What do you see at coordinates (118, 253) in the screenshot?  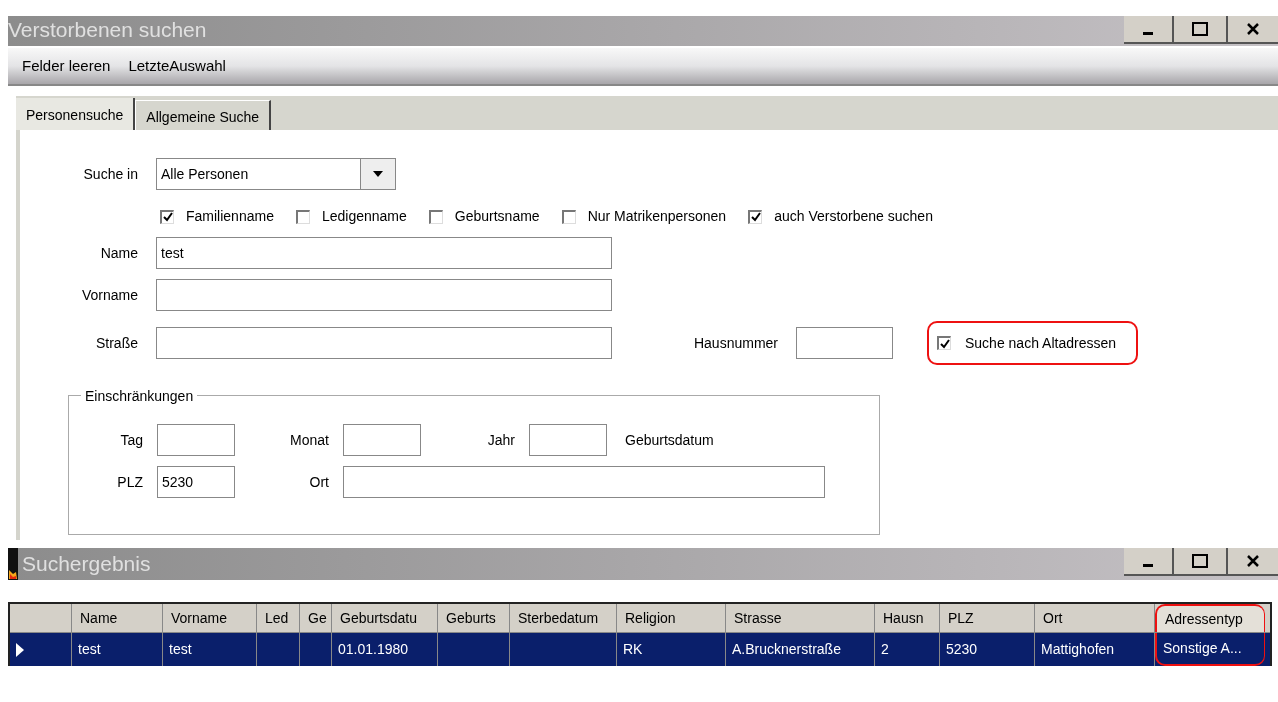 I see `field-label: Name` at bounding box center [118, 253].